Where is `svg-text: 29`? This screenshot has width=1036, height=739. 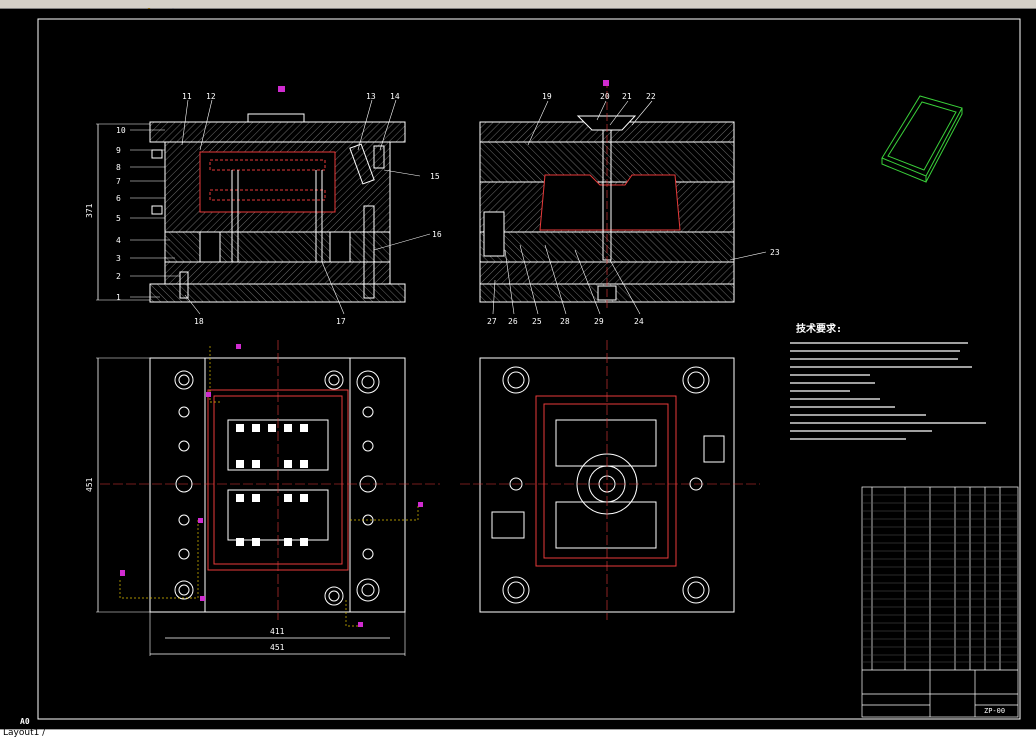
svg-text: 29 is located at coordinates (599, 321).